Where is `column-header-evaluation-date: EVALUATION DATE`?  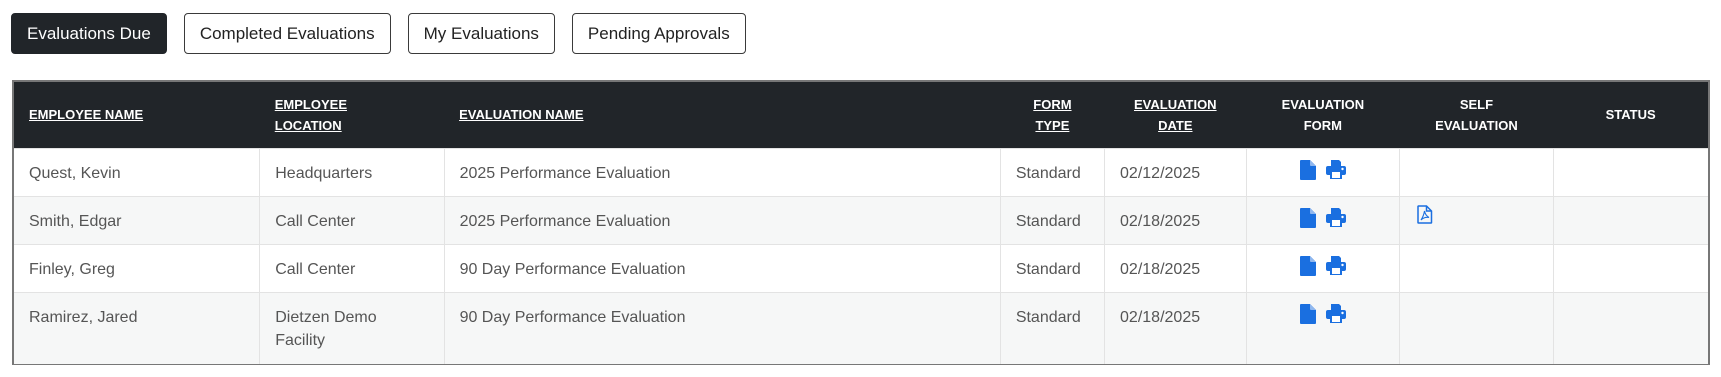 column-header-evaluation-date: EVALUATION DATE is located at coordinates (1176, 115).